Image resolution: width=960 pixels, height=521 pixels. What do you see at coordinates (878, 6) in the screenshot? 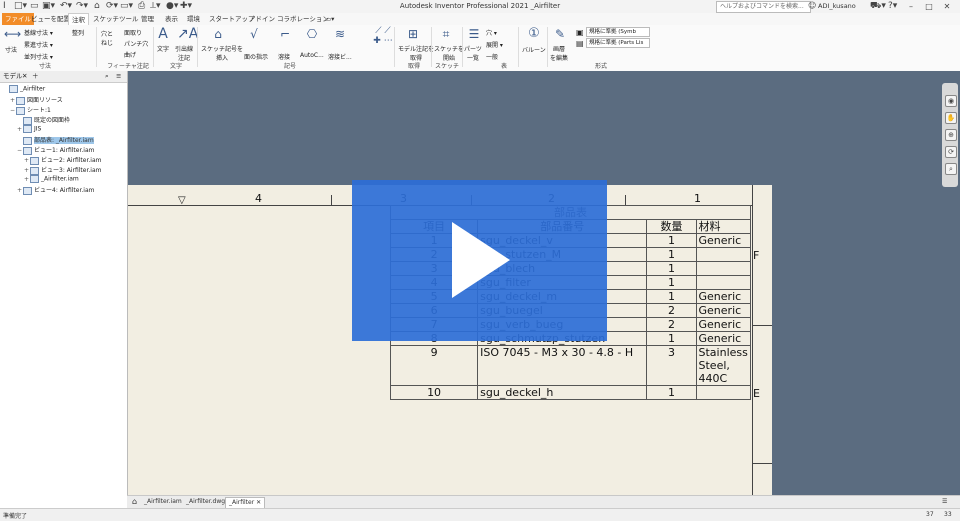
I see `cart-icon: ⛟▾` at bounding box center [878, 6].